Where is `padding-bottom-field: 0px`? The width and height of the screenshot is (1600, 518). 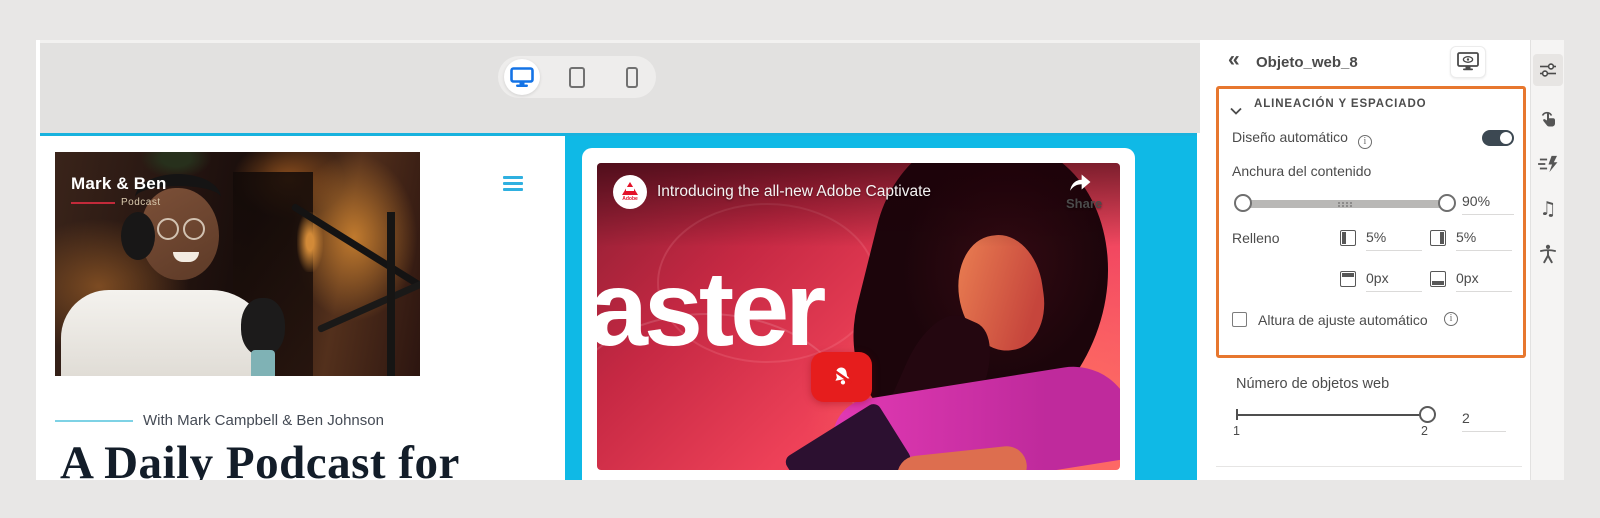
padding-bottom-field: 0px is located at coordinates (1484, 281).